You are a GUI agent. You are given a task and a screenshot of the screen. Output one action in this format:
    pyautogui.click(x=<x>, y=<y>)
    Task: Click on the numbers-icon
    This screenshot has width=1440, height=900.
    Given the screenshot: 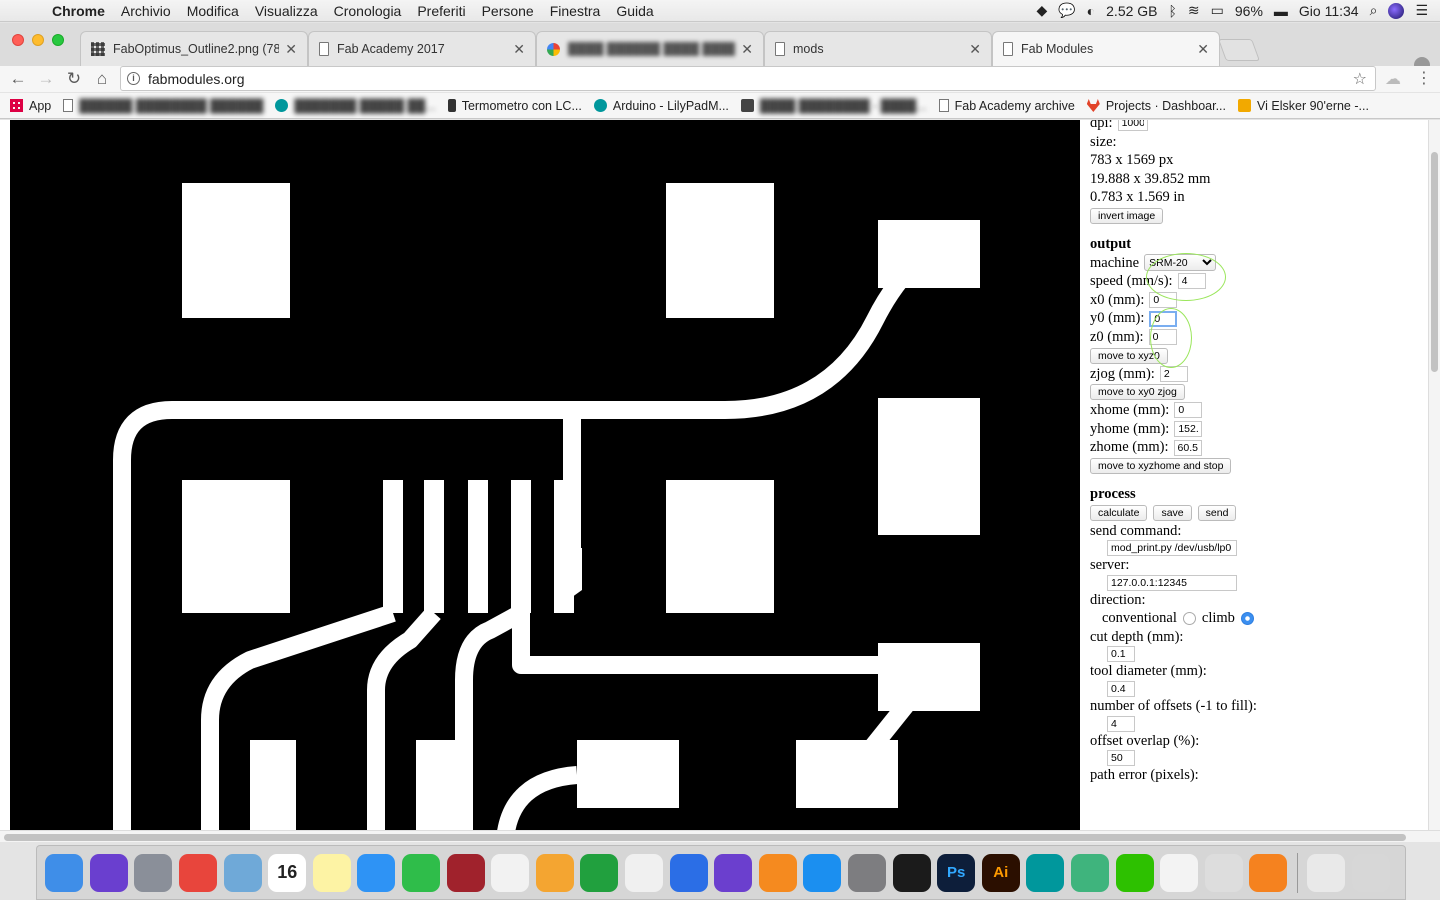 What is the action you would take?
    pyautogui.click(x=599, y=872)
    